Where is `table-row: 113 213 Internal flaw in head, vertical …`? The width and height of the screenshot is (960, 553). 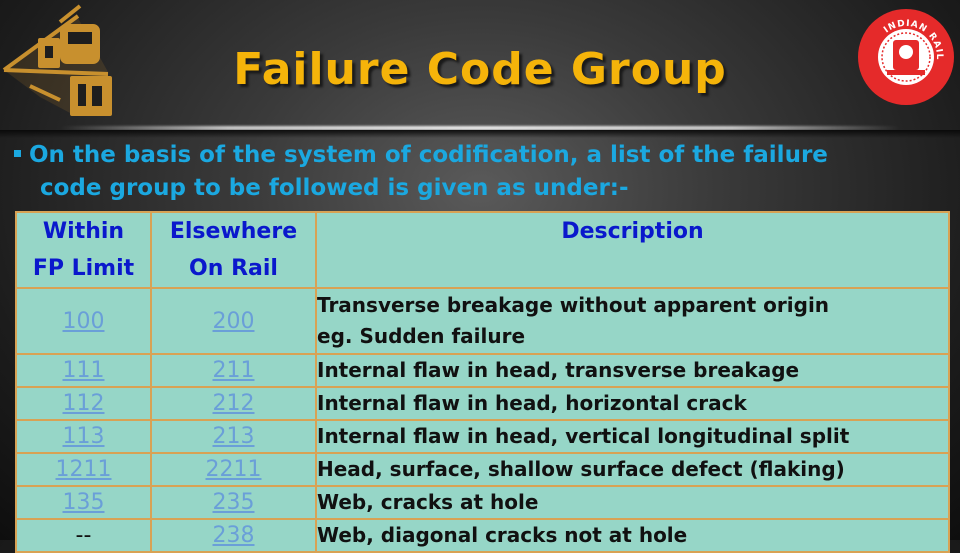
table-row: 113 213 Internal flaw in head, vertical … is located at coordinates (482, 436).